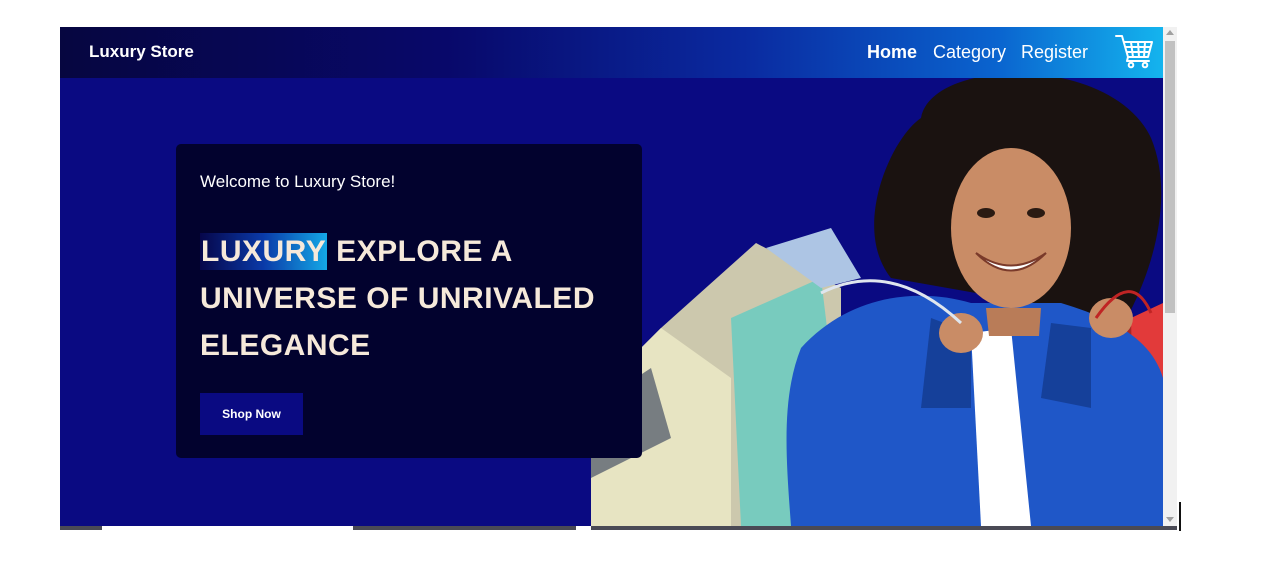 The height and width of the screenshot is (577, 1284). Describe the element at coordinates (1170, 519) in the screenshot. I see `scroll-down-arrow-icon` at that location.